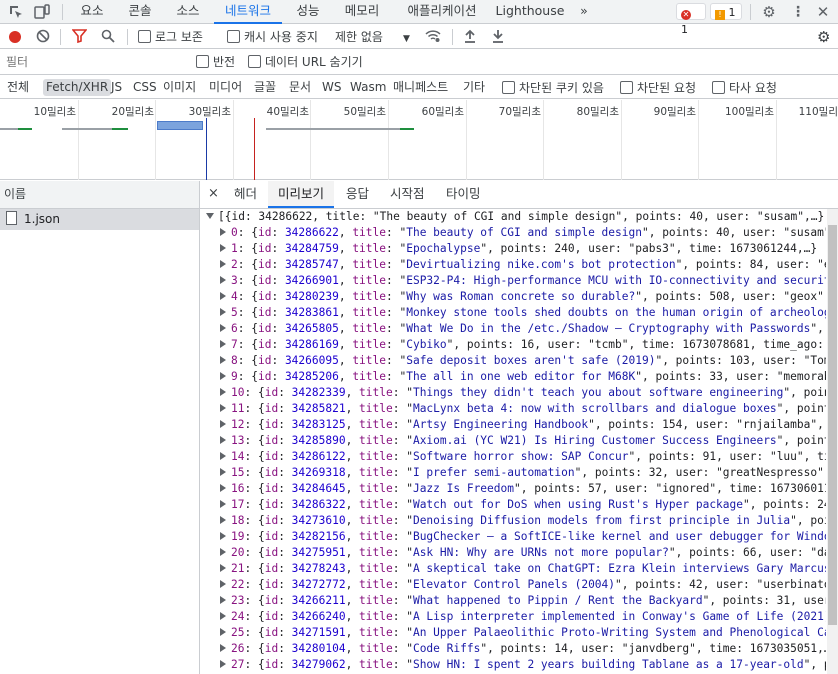 This screenshot has height=674, width=838. I want to click on type-ws: WS, so click(331, 87).